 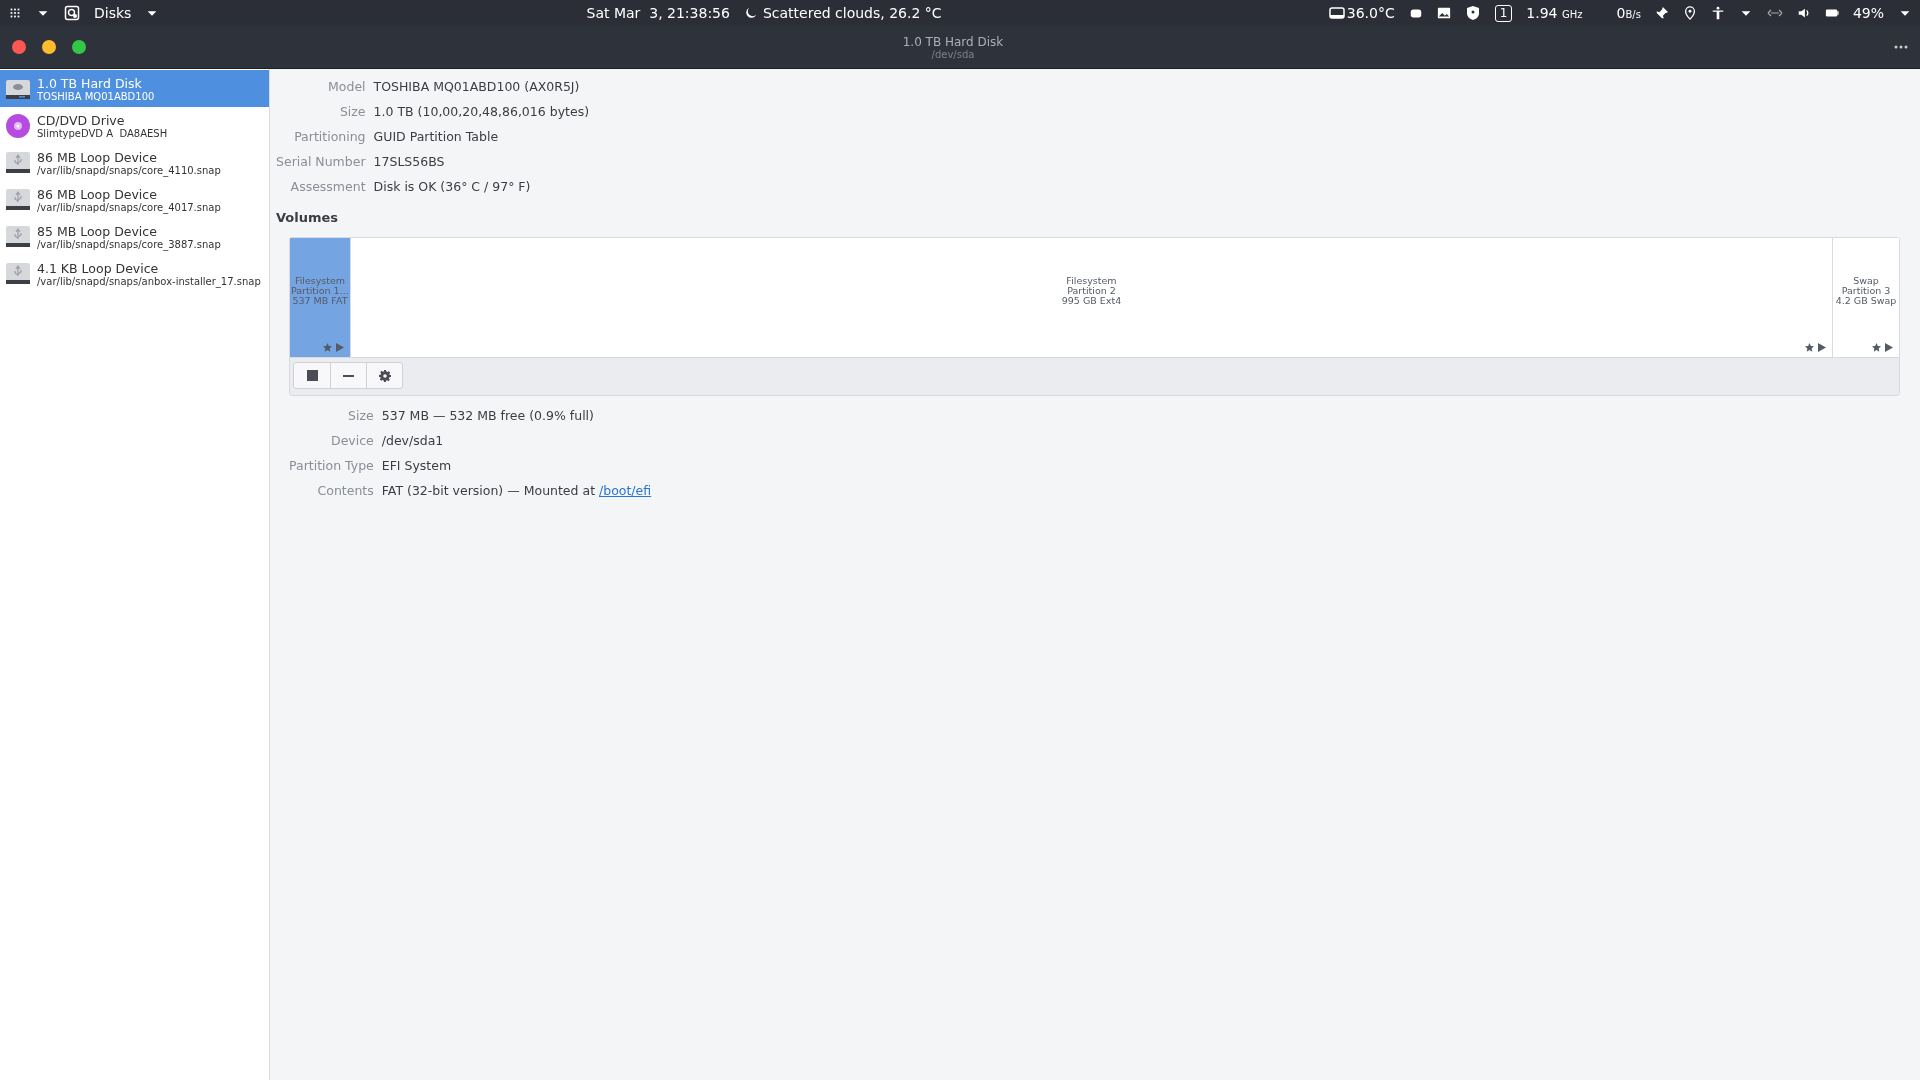 I want to click on clock: Sat Mar 3, 21:38:56, so click(x=658, y=13).